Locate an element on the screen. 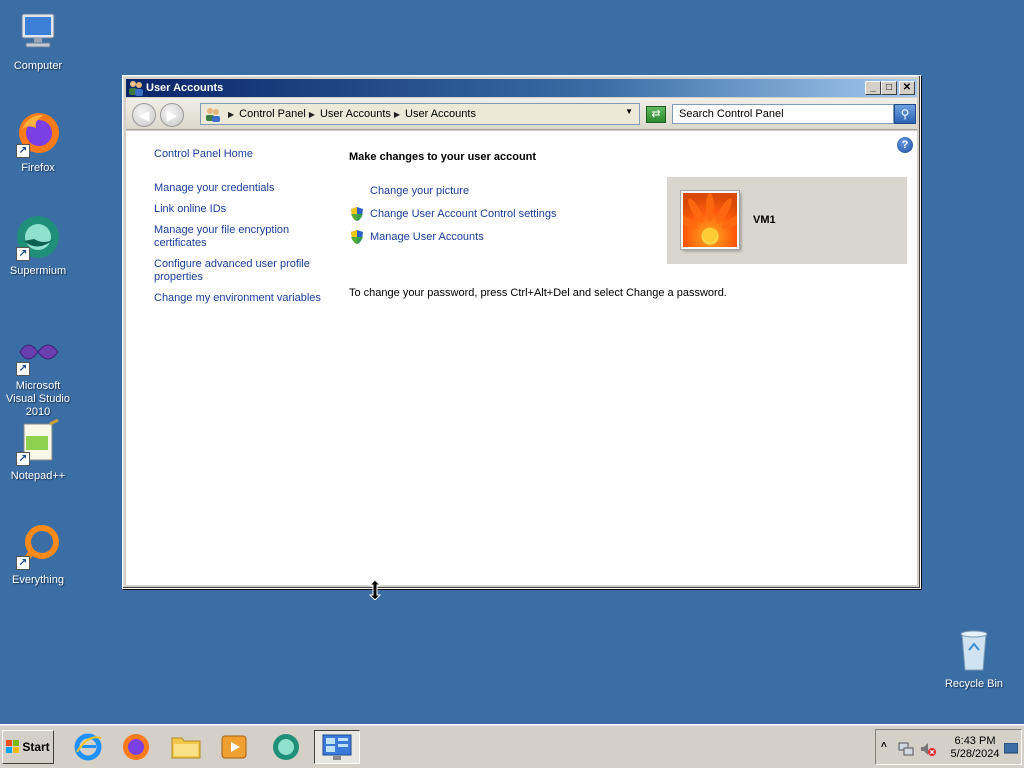 The image size is (1024, 768). sidebar-link-environment-variables: Change my environment variables is located at coordinates (241, 298).